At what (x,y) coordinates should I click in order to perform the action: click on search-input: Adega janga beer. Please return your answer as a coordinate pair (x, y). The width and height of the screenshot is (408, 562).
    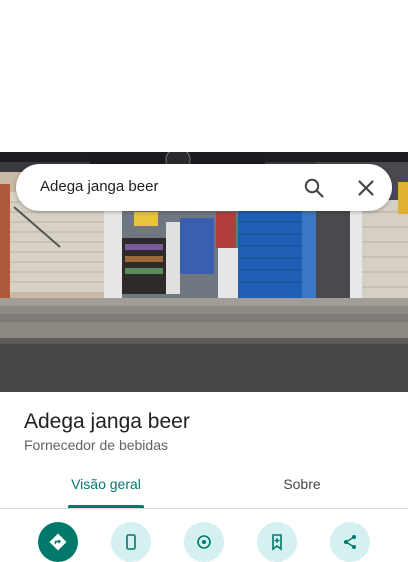
    Looking at the image, I should click on (99, 186).